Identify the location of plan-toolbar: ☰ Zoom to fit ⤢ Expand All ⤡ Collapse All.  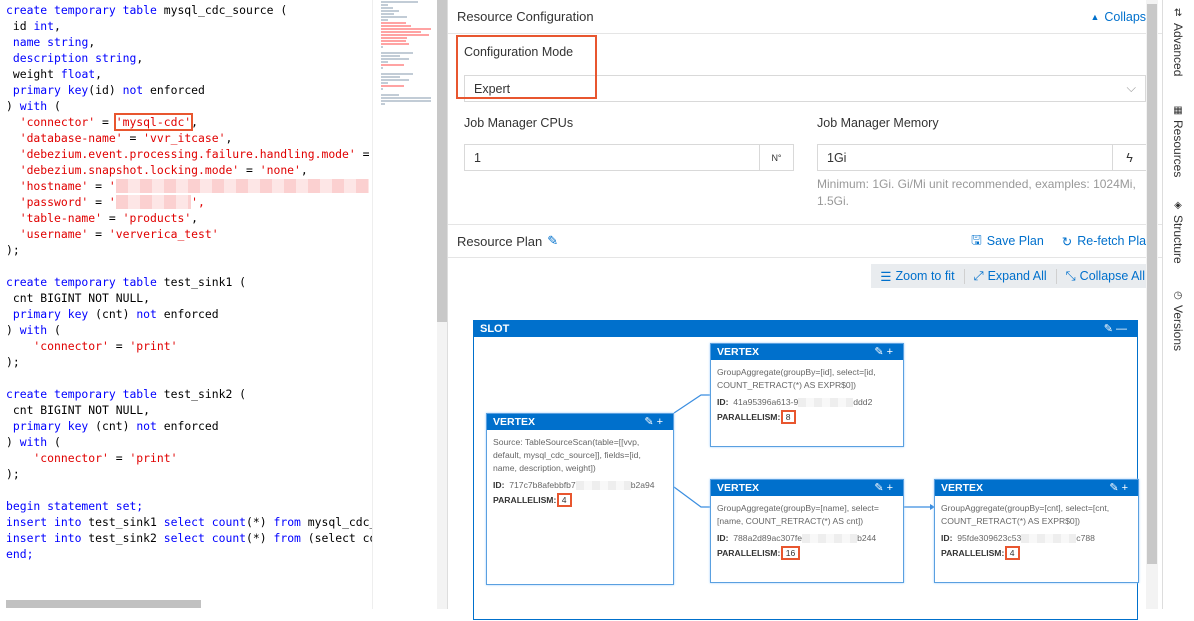
(1012, 276).